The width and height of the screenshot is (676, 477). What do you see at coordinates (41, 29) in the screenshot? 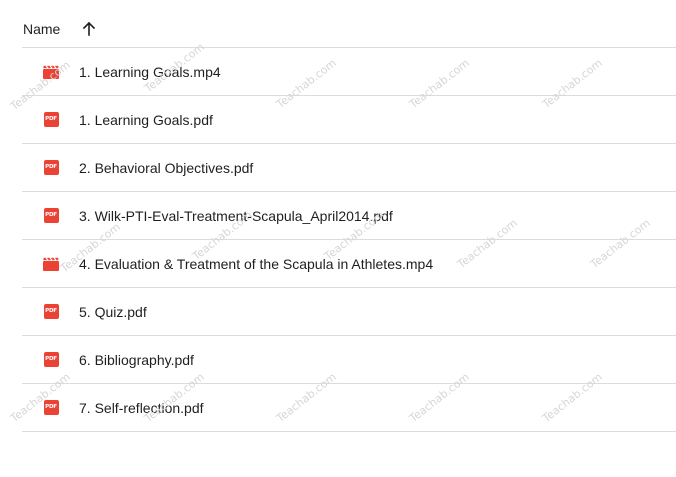
I see `name-column-header: Name` at bounding box center [41, 29].